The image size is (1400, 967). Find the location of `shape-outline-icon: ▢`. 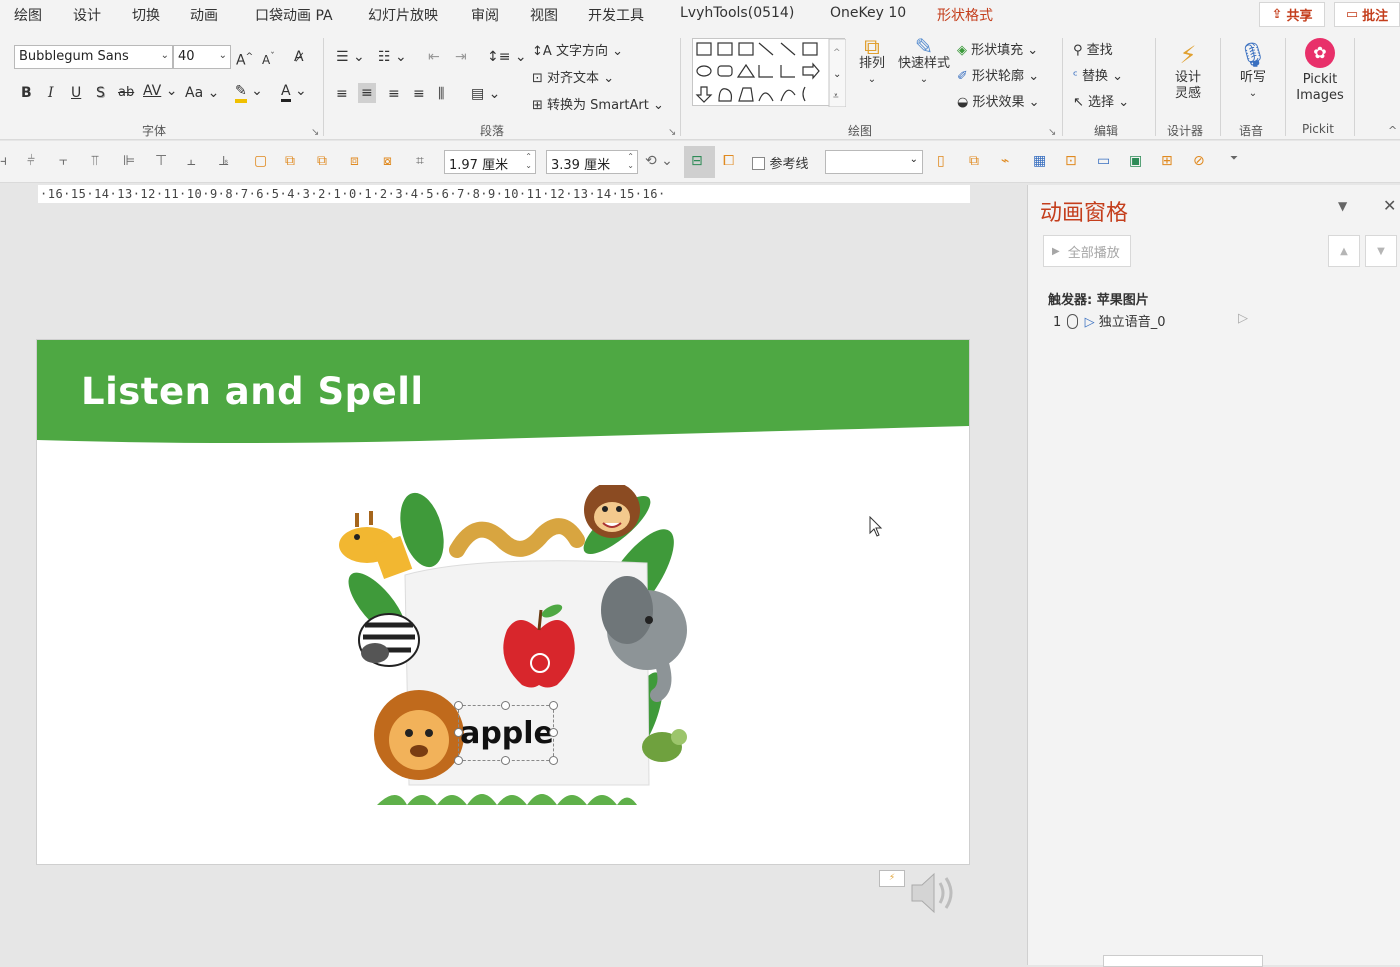

shape-outline-icon: ▢ is located at coordinates (260, 161).